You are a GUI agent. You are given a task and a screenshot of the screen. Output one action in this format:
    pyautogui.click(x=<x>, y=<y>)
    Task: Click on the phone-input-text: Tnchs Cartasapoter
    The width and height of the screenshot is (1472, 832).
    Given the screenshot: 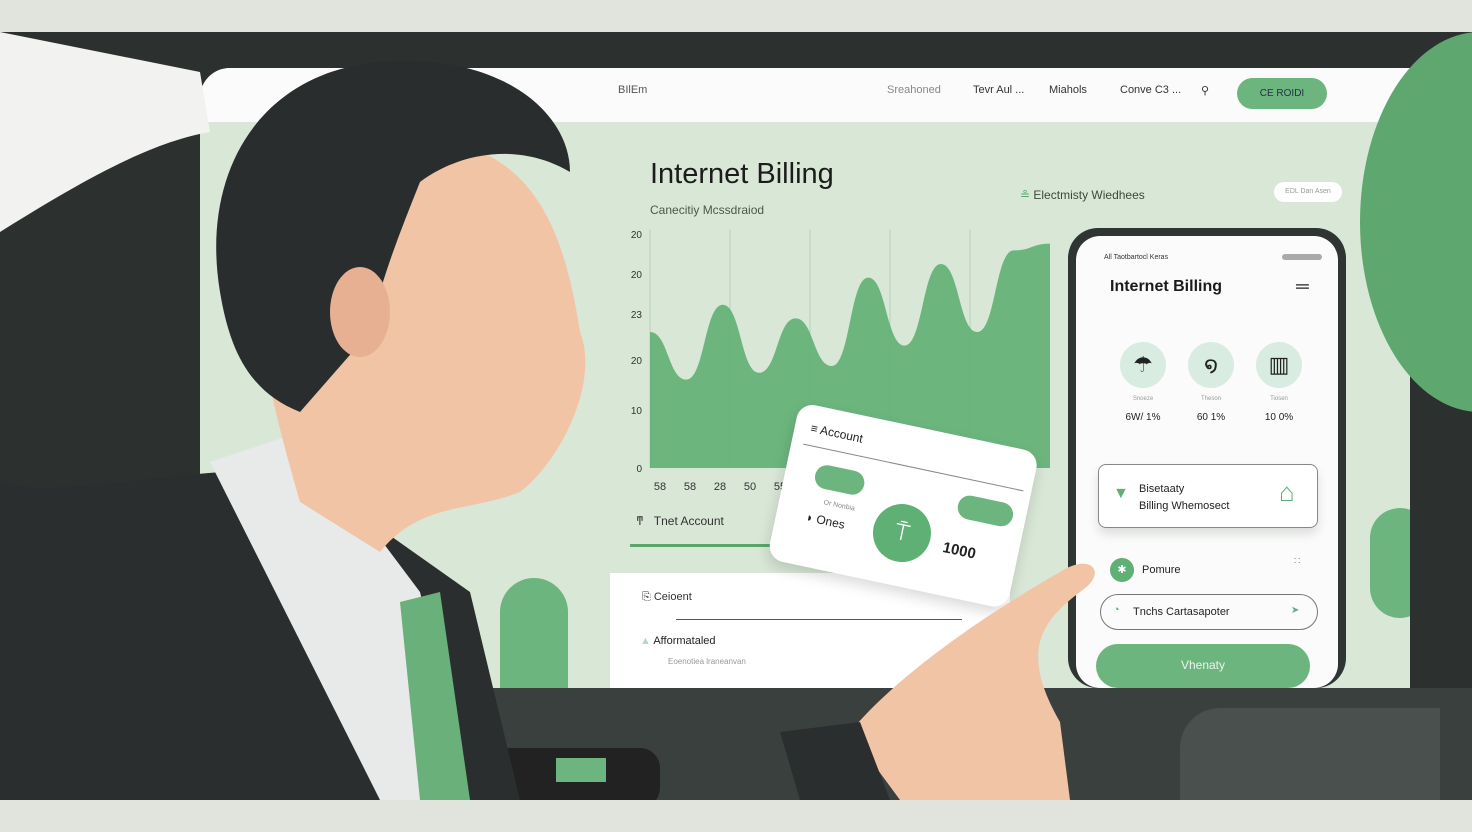 What is the action you would take?
    pyautogui.click(x=1181, y=612)
    